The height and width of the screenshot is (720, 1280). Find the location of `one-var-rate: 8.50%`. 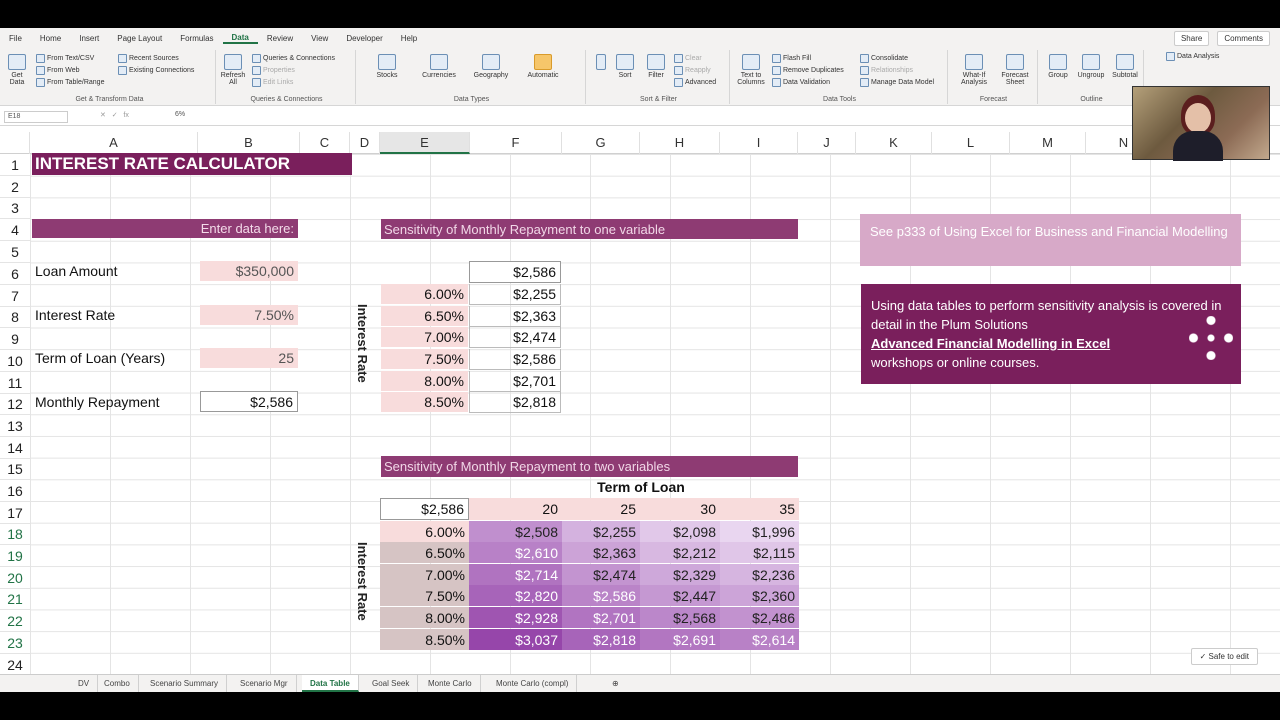

one-var-rate: 8.50% is located at coordinates (424, 402).